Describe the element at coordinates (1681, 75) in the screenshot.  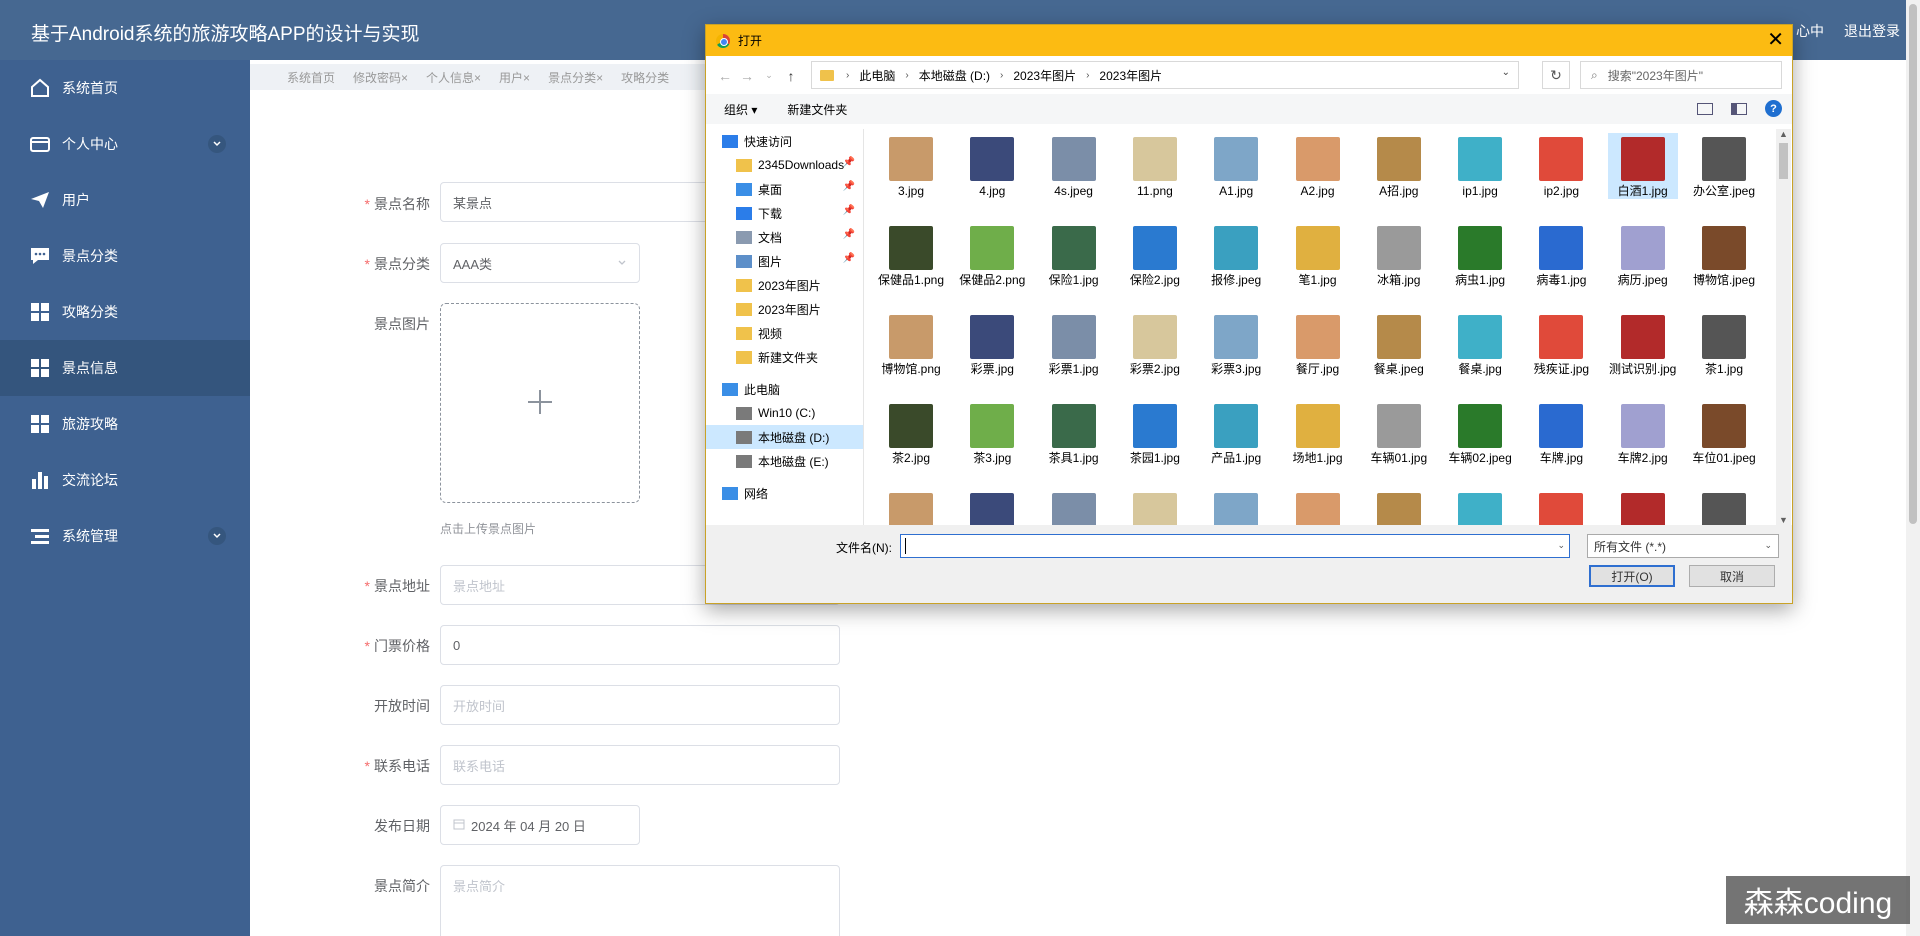
I see `search-input: ⌕ 搜索"2023年图片"` at that location.